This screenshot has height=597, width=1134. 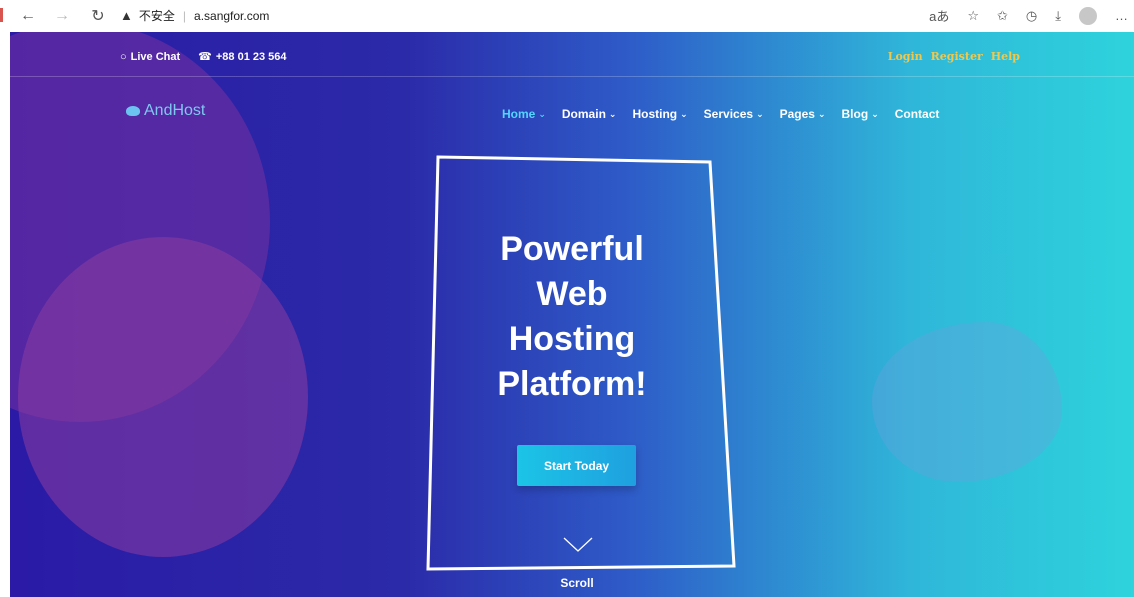 What do you see at coordinates (1058, 16) in the screenshot?
I see `download-icon: ⤓` at bounding box center [1058, 16].